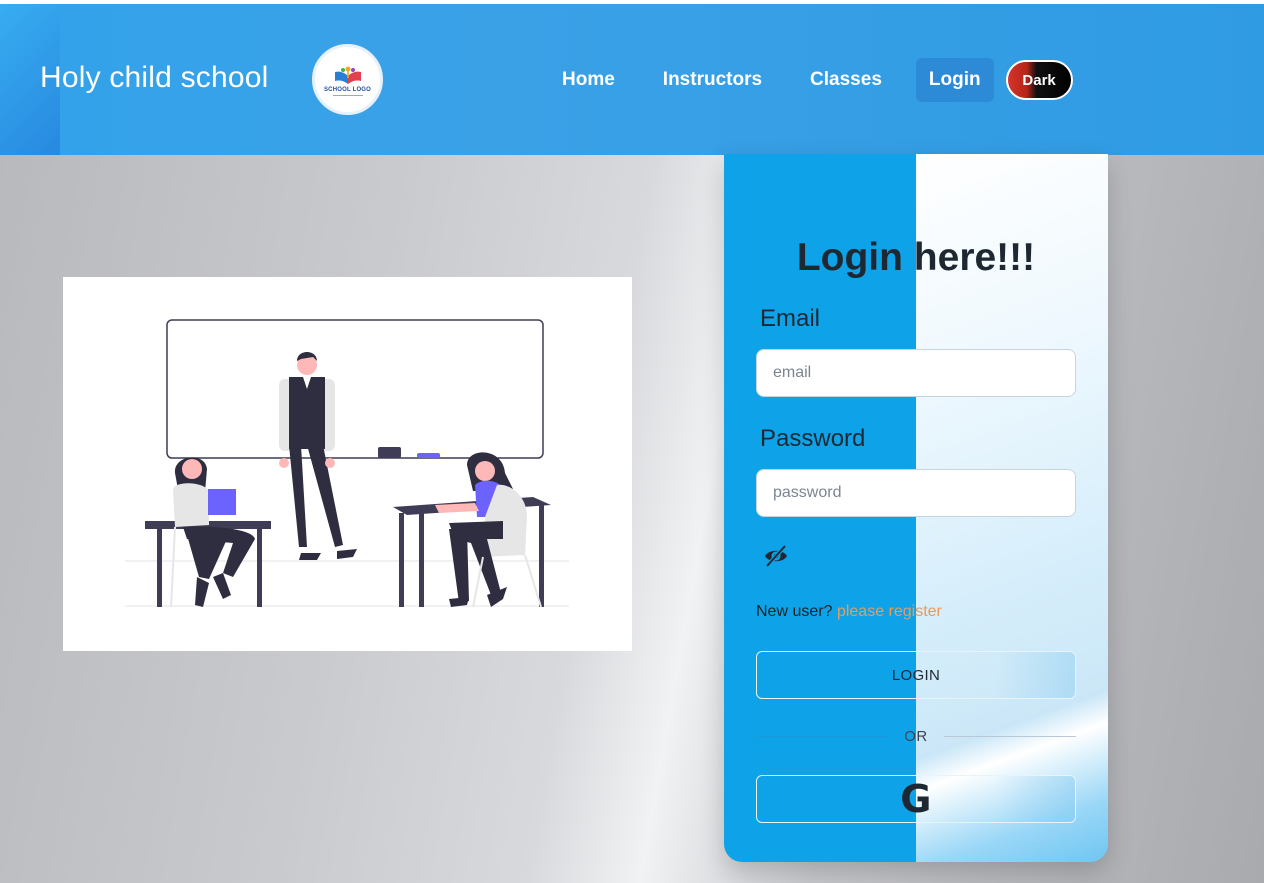 The height and width of the screenshot is (883, 1264). I want to click on nav-home: Home, so click(588, 80).